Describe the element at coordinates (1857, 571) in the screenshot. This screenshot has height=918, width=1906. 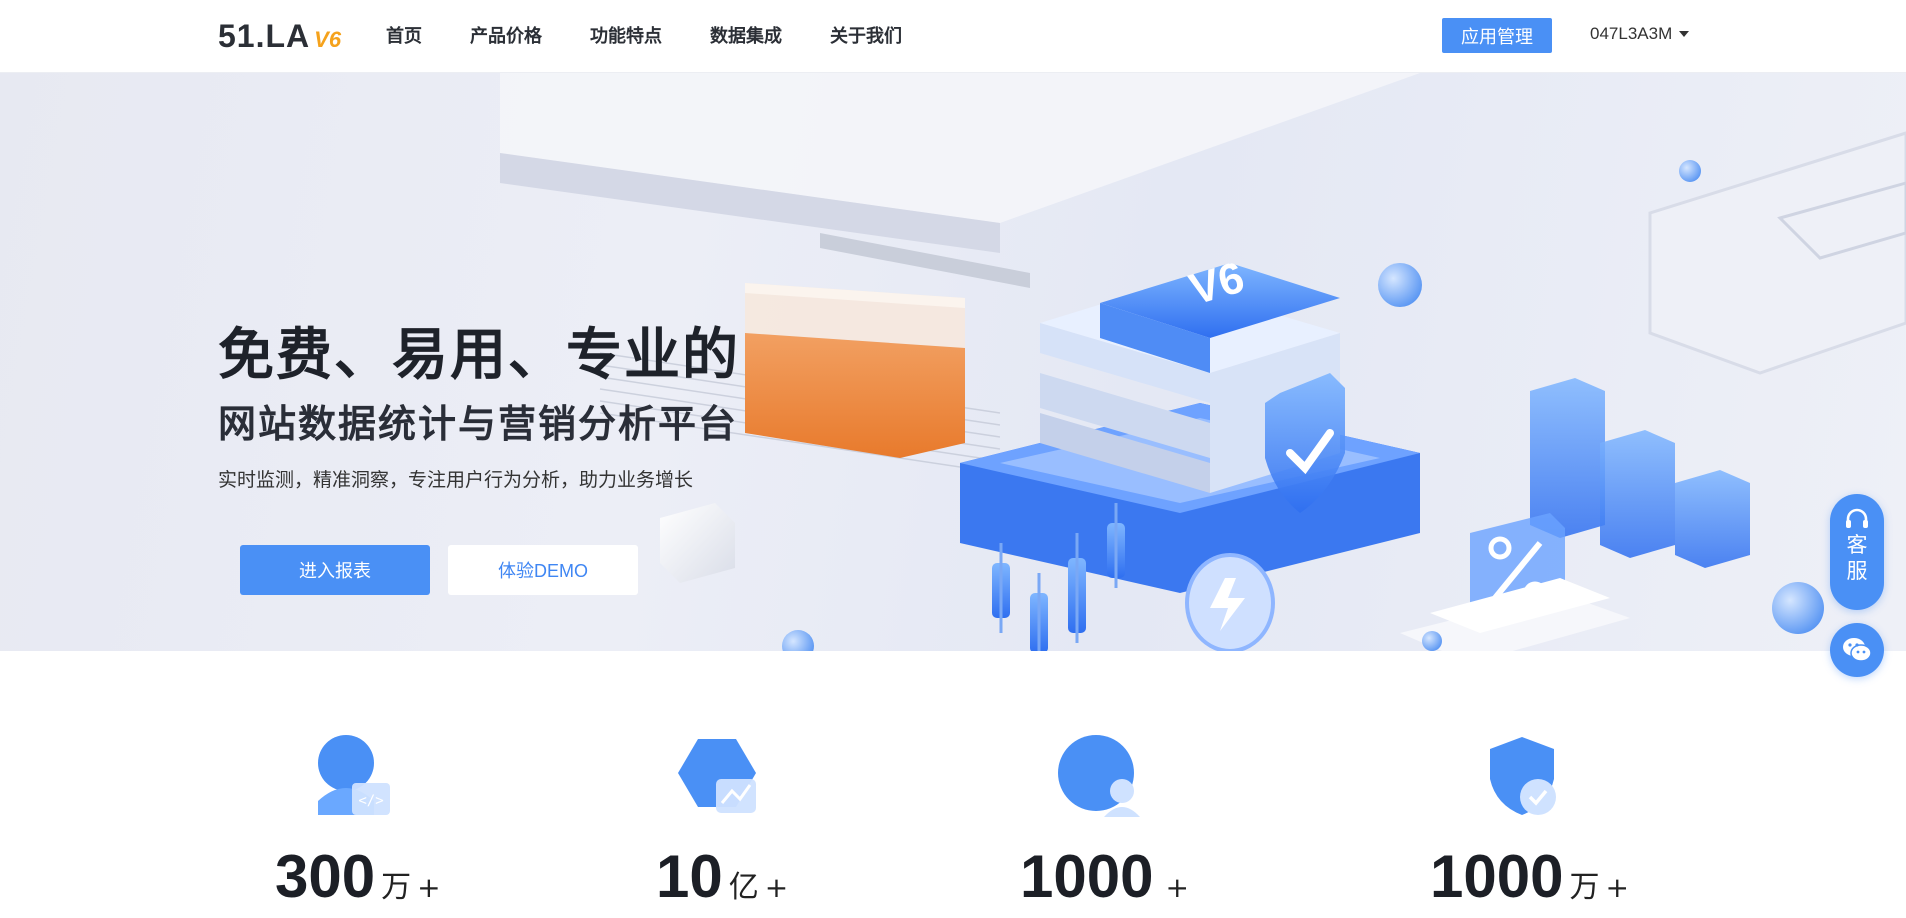
I see `service-char-2: 服` at that location.